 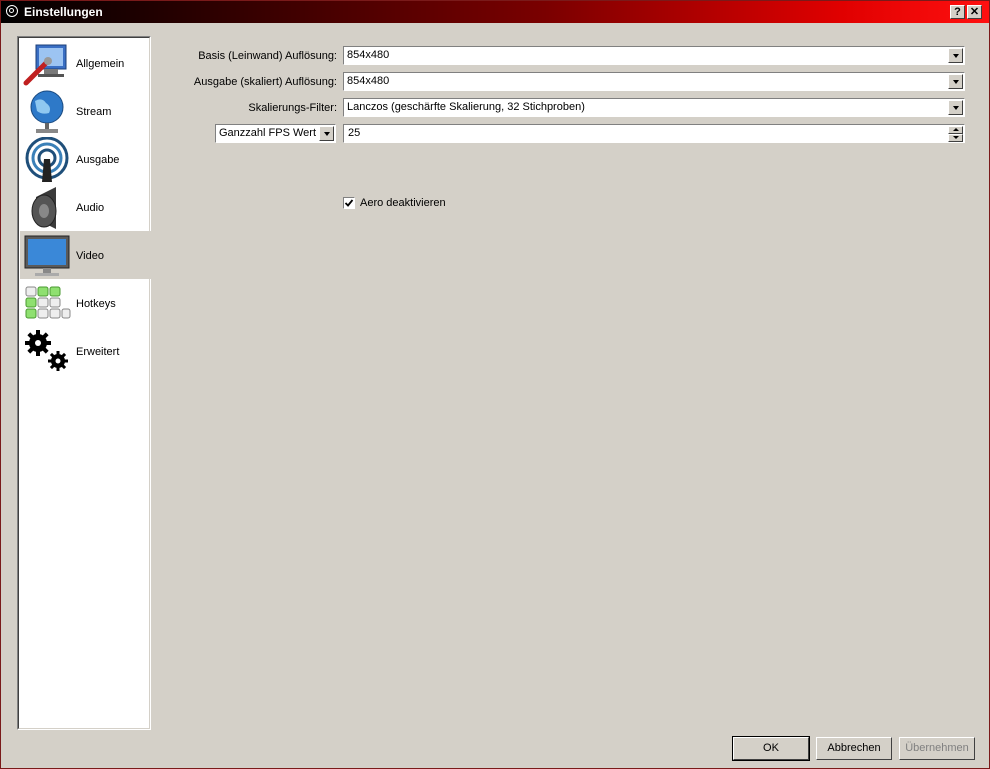 What do you see at coordinates (47, 111) in the screenshot?
I see `stream-globe-icon` at bounding box center [47, 111].